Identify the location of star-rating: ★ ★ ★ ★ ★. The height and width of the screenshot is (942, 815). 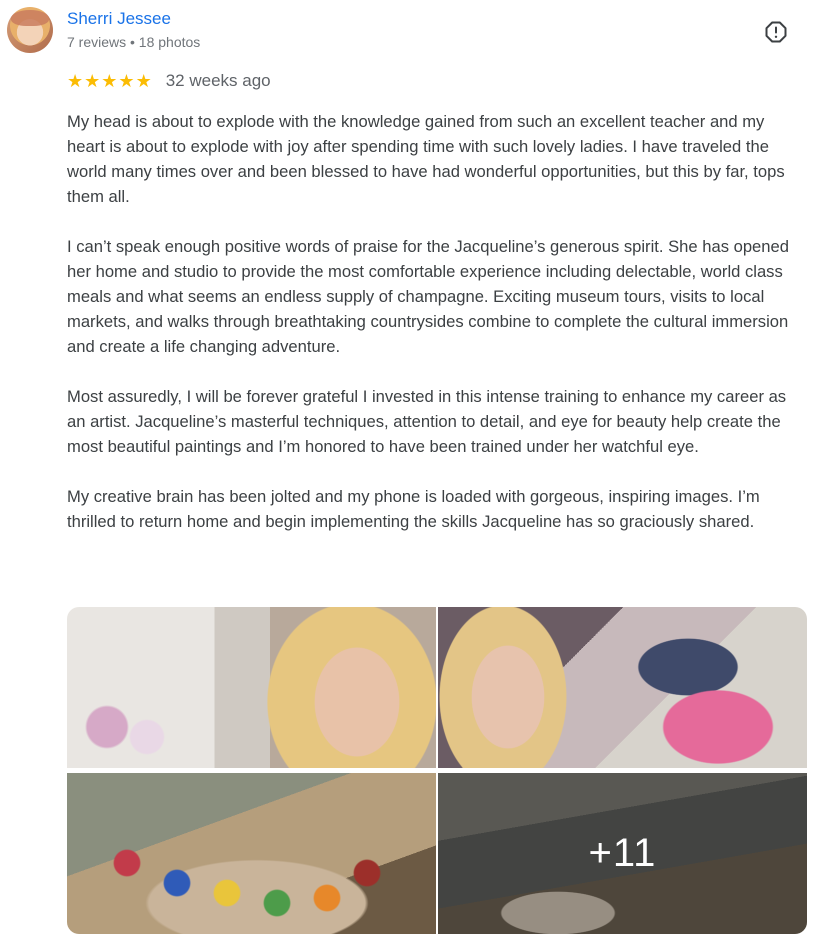
(109, 81).